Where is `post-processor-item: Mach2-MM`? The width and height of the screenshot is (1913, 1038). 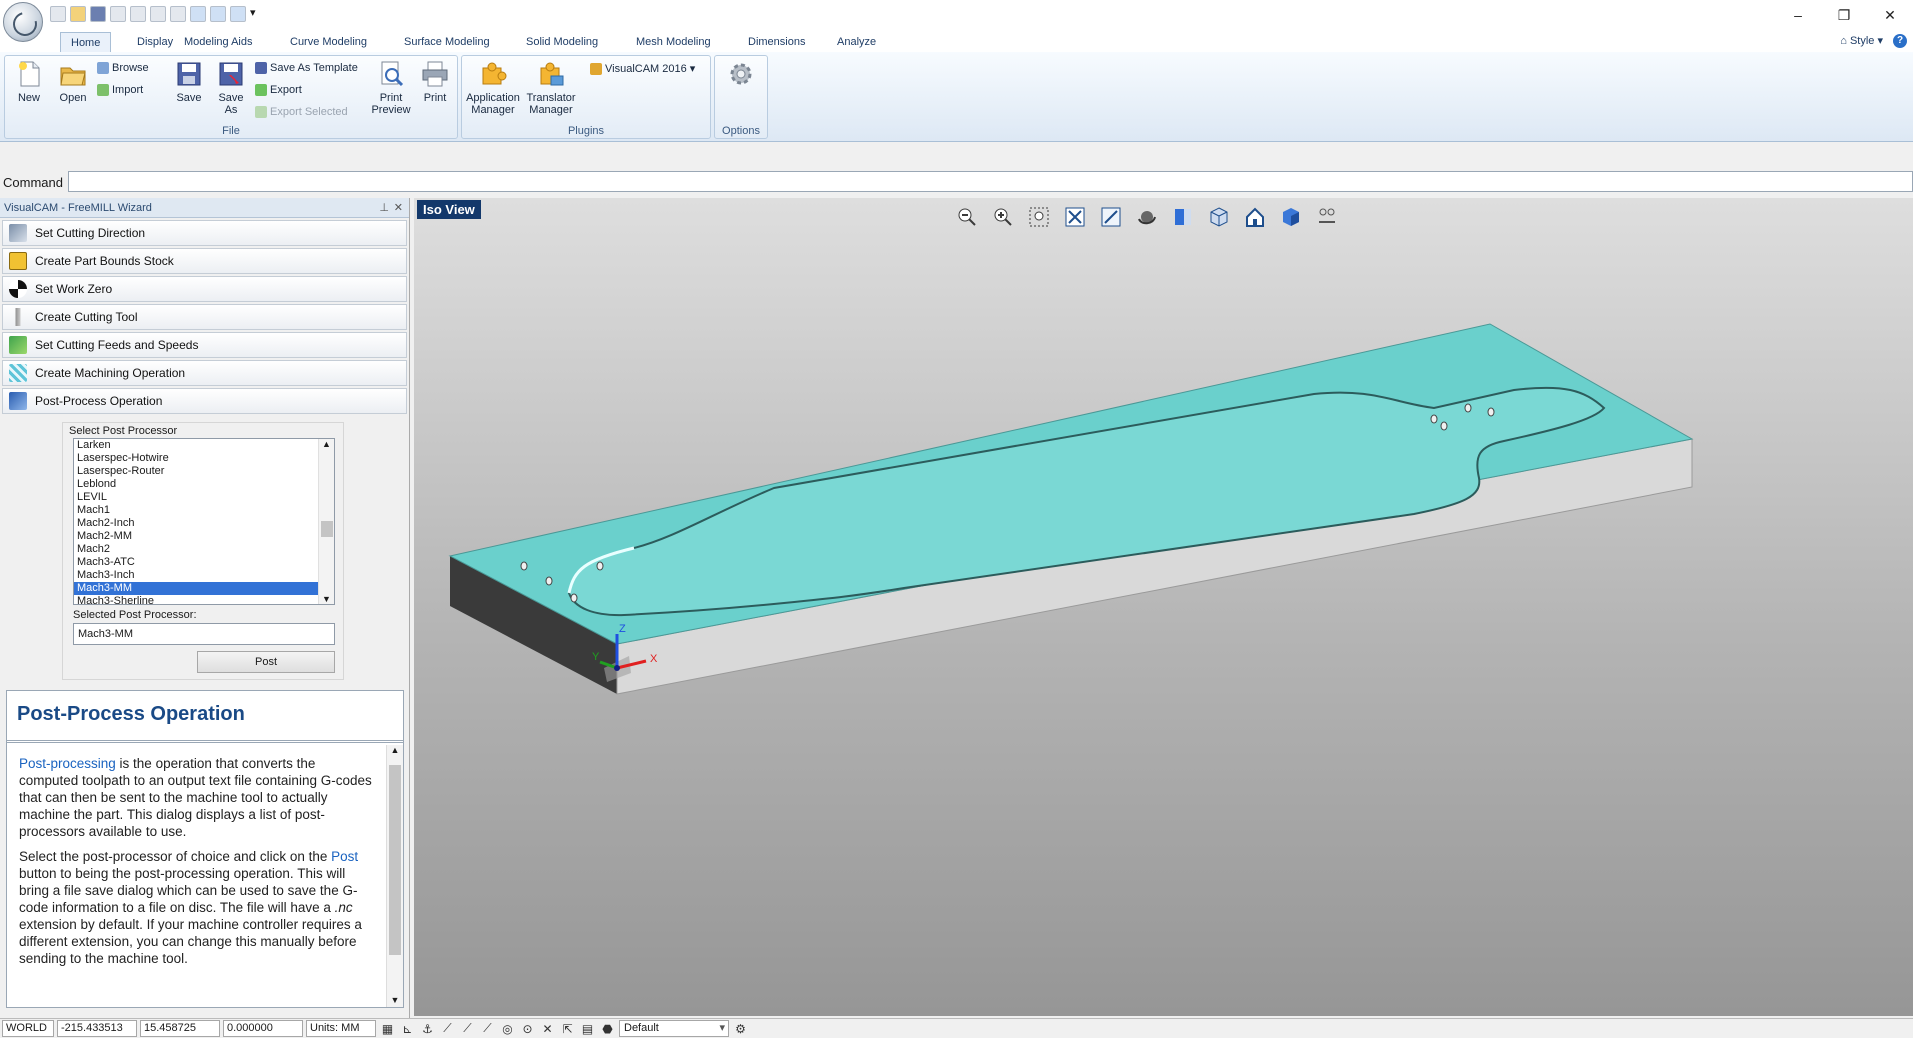
post-processor-item: Mach2-MM is located at coordinates (204, 536).